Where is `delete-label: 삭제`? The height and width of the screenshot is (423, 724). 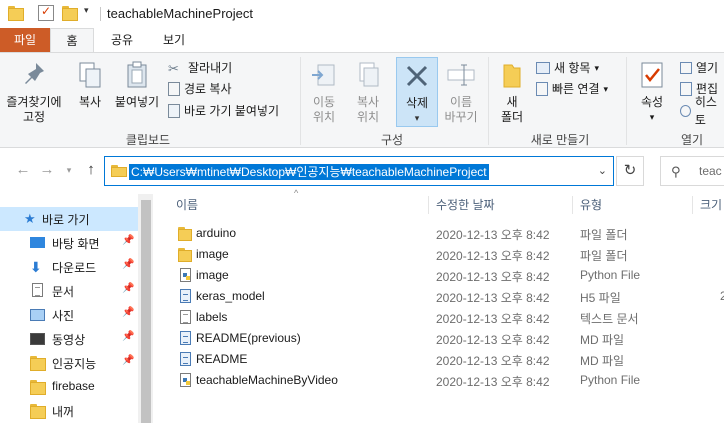
delete-label: 삭제 is located at coordinates (417, 103).